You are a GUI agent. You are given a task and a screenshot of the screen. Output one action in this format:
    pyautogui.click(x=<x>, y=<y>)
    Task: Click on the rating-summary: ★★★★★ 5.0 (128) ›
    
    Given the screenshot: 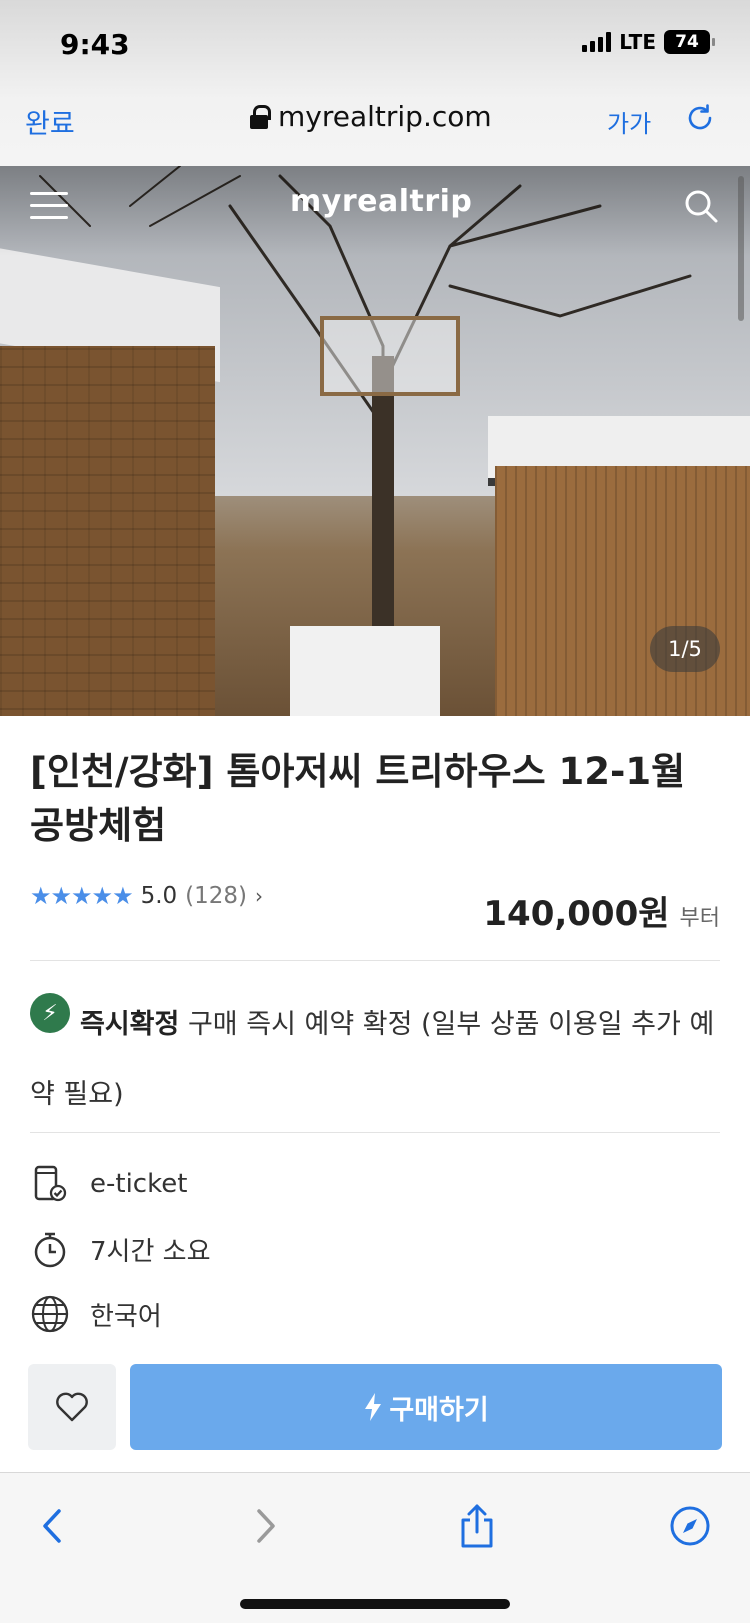 What is the action you would take?
    pyautogui.click(x=146, y=896)
    